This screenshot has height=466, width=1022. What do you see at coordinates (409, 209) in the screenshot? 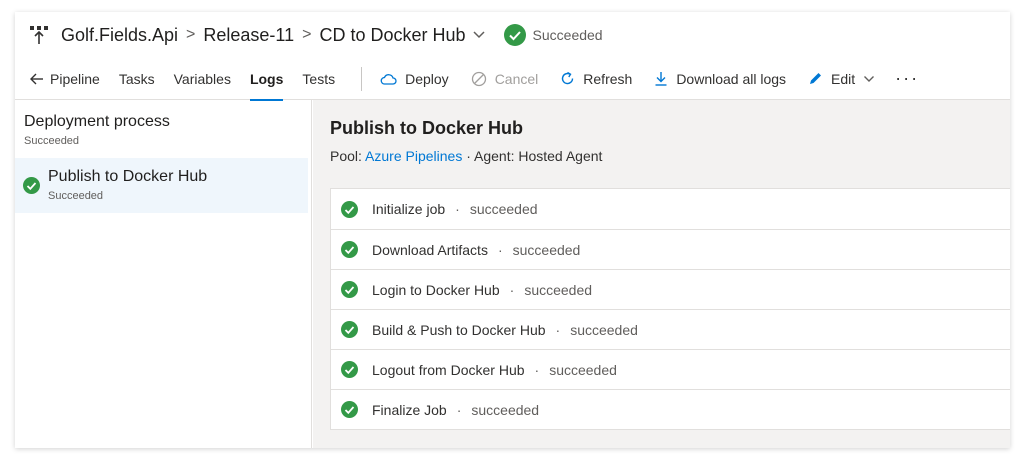
I see `step-name: Initialize job` at bounding box center [409, 209].